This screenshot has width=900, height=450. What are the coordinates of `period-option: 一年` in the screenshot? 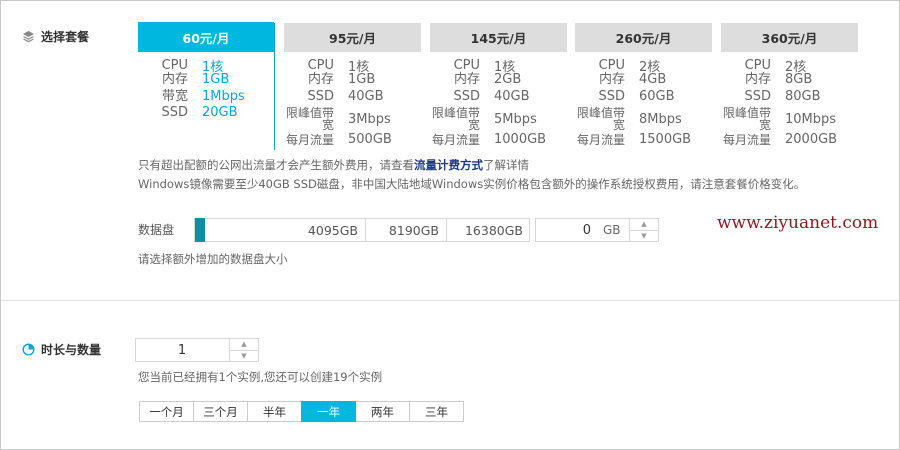 It's located at (328, 411).